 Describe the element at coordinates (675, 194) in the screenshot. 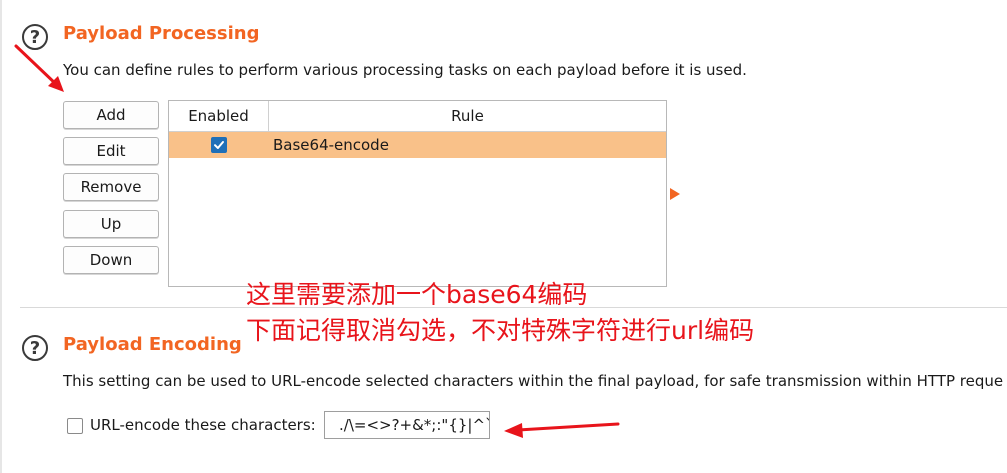

I see `triangle-right-icon` at that location.